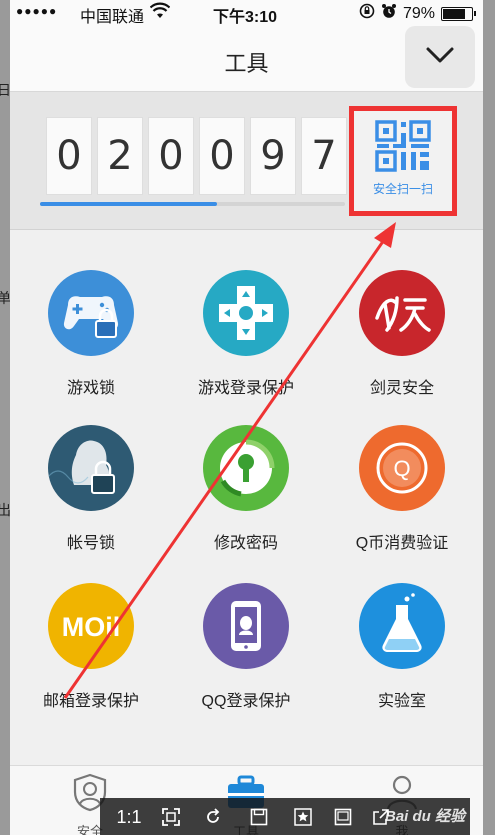 This screenshot has width=495, height=835. I want to click on gamepad-lock-icon, so click(91, 313).